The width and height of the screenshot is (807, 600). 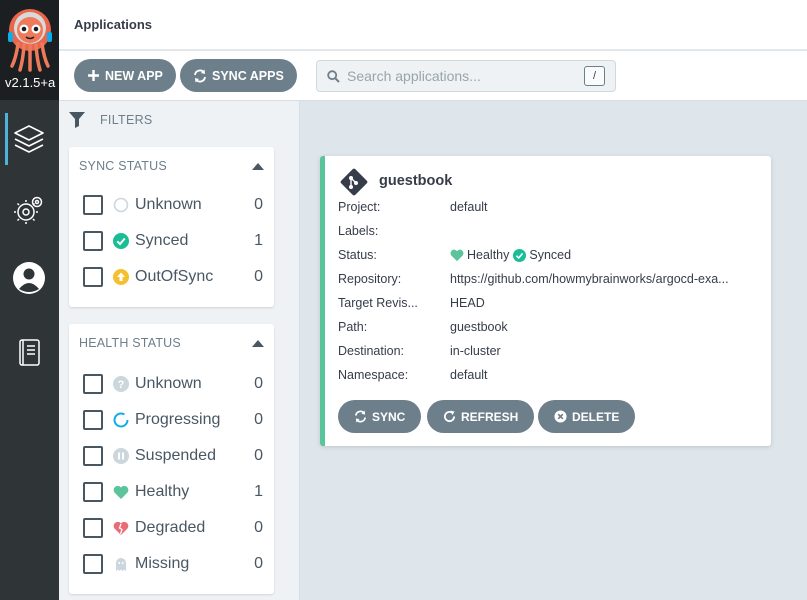 What do you see at coordinates (548, 329) in the screenshot?
I see `field-path: Path: guestbook` at bounding box center [548, 329].